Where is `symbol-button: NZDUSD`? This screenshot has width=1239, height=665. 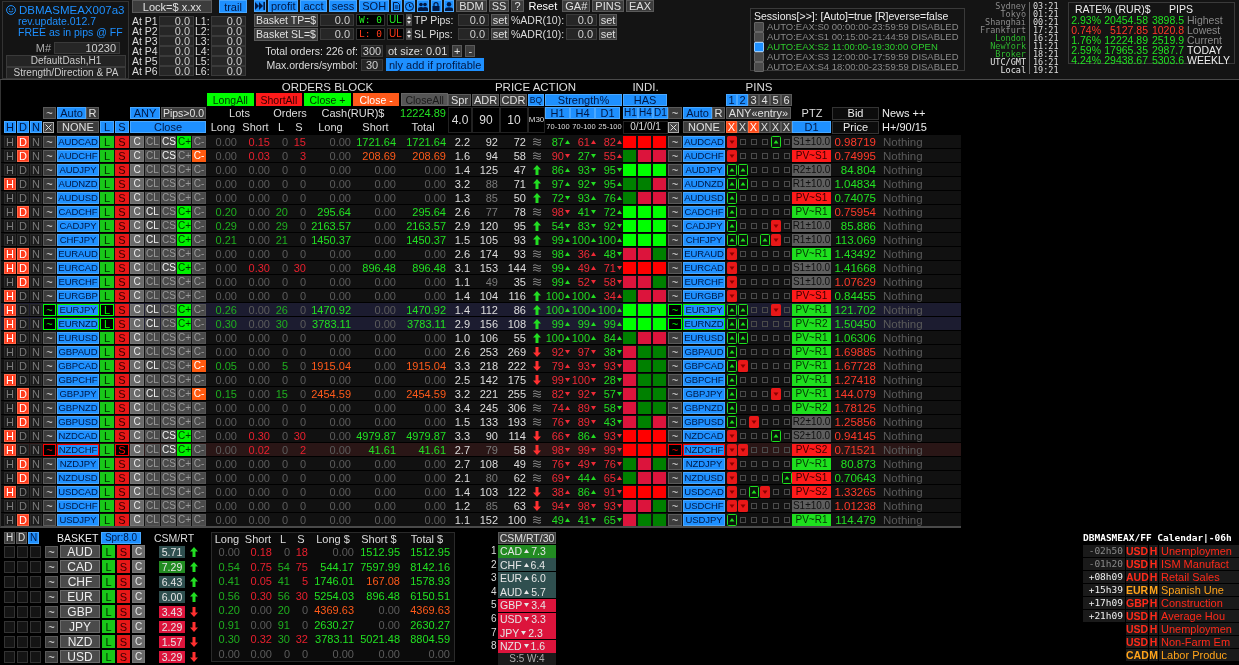
symbol-button: NZDUSD is located at coordinates (78, 477).